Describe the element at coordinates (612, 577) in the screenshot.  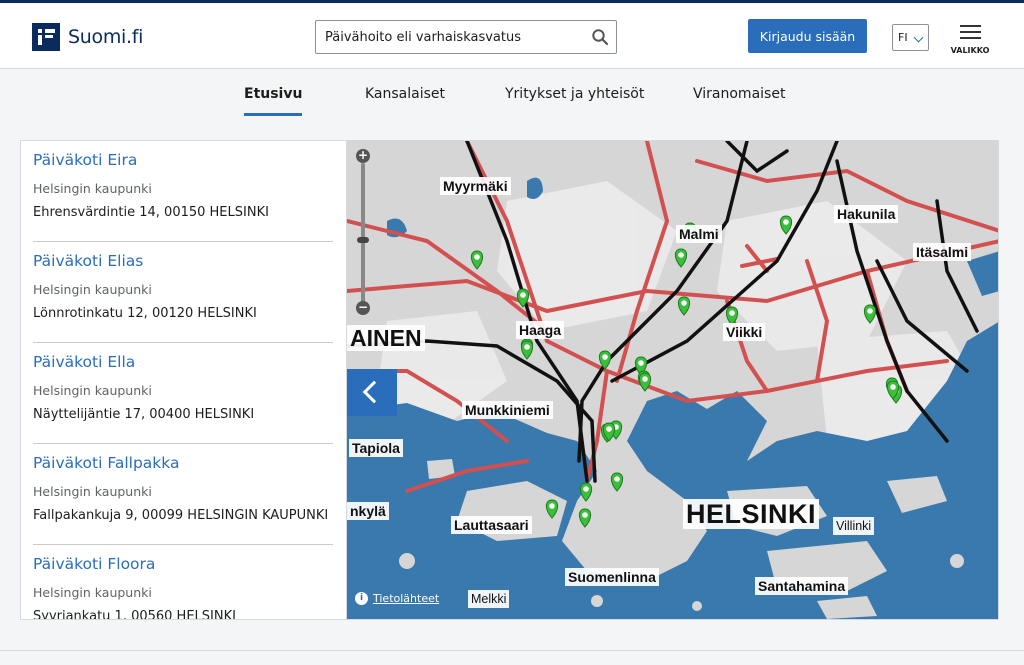
I see `map-label-suomenlinna: Suomenlinna` at that location.